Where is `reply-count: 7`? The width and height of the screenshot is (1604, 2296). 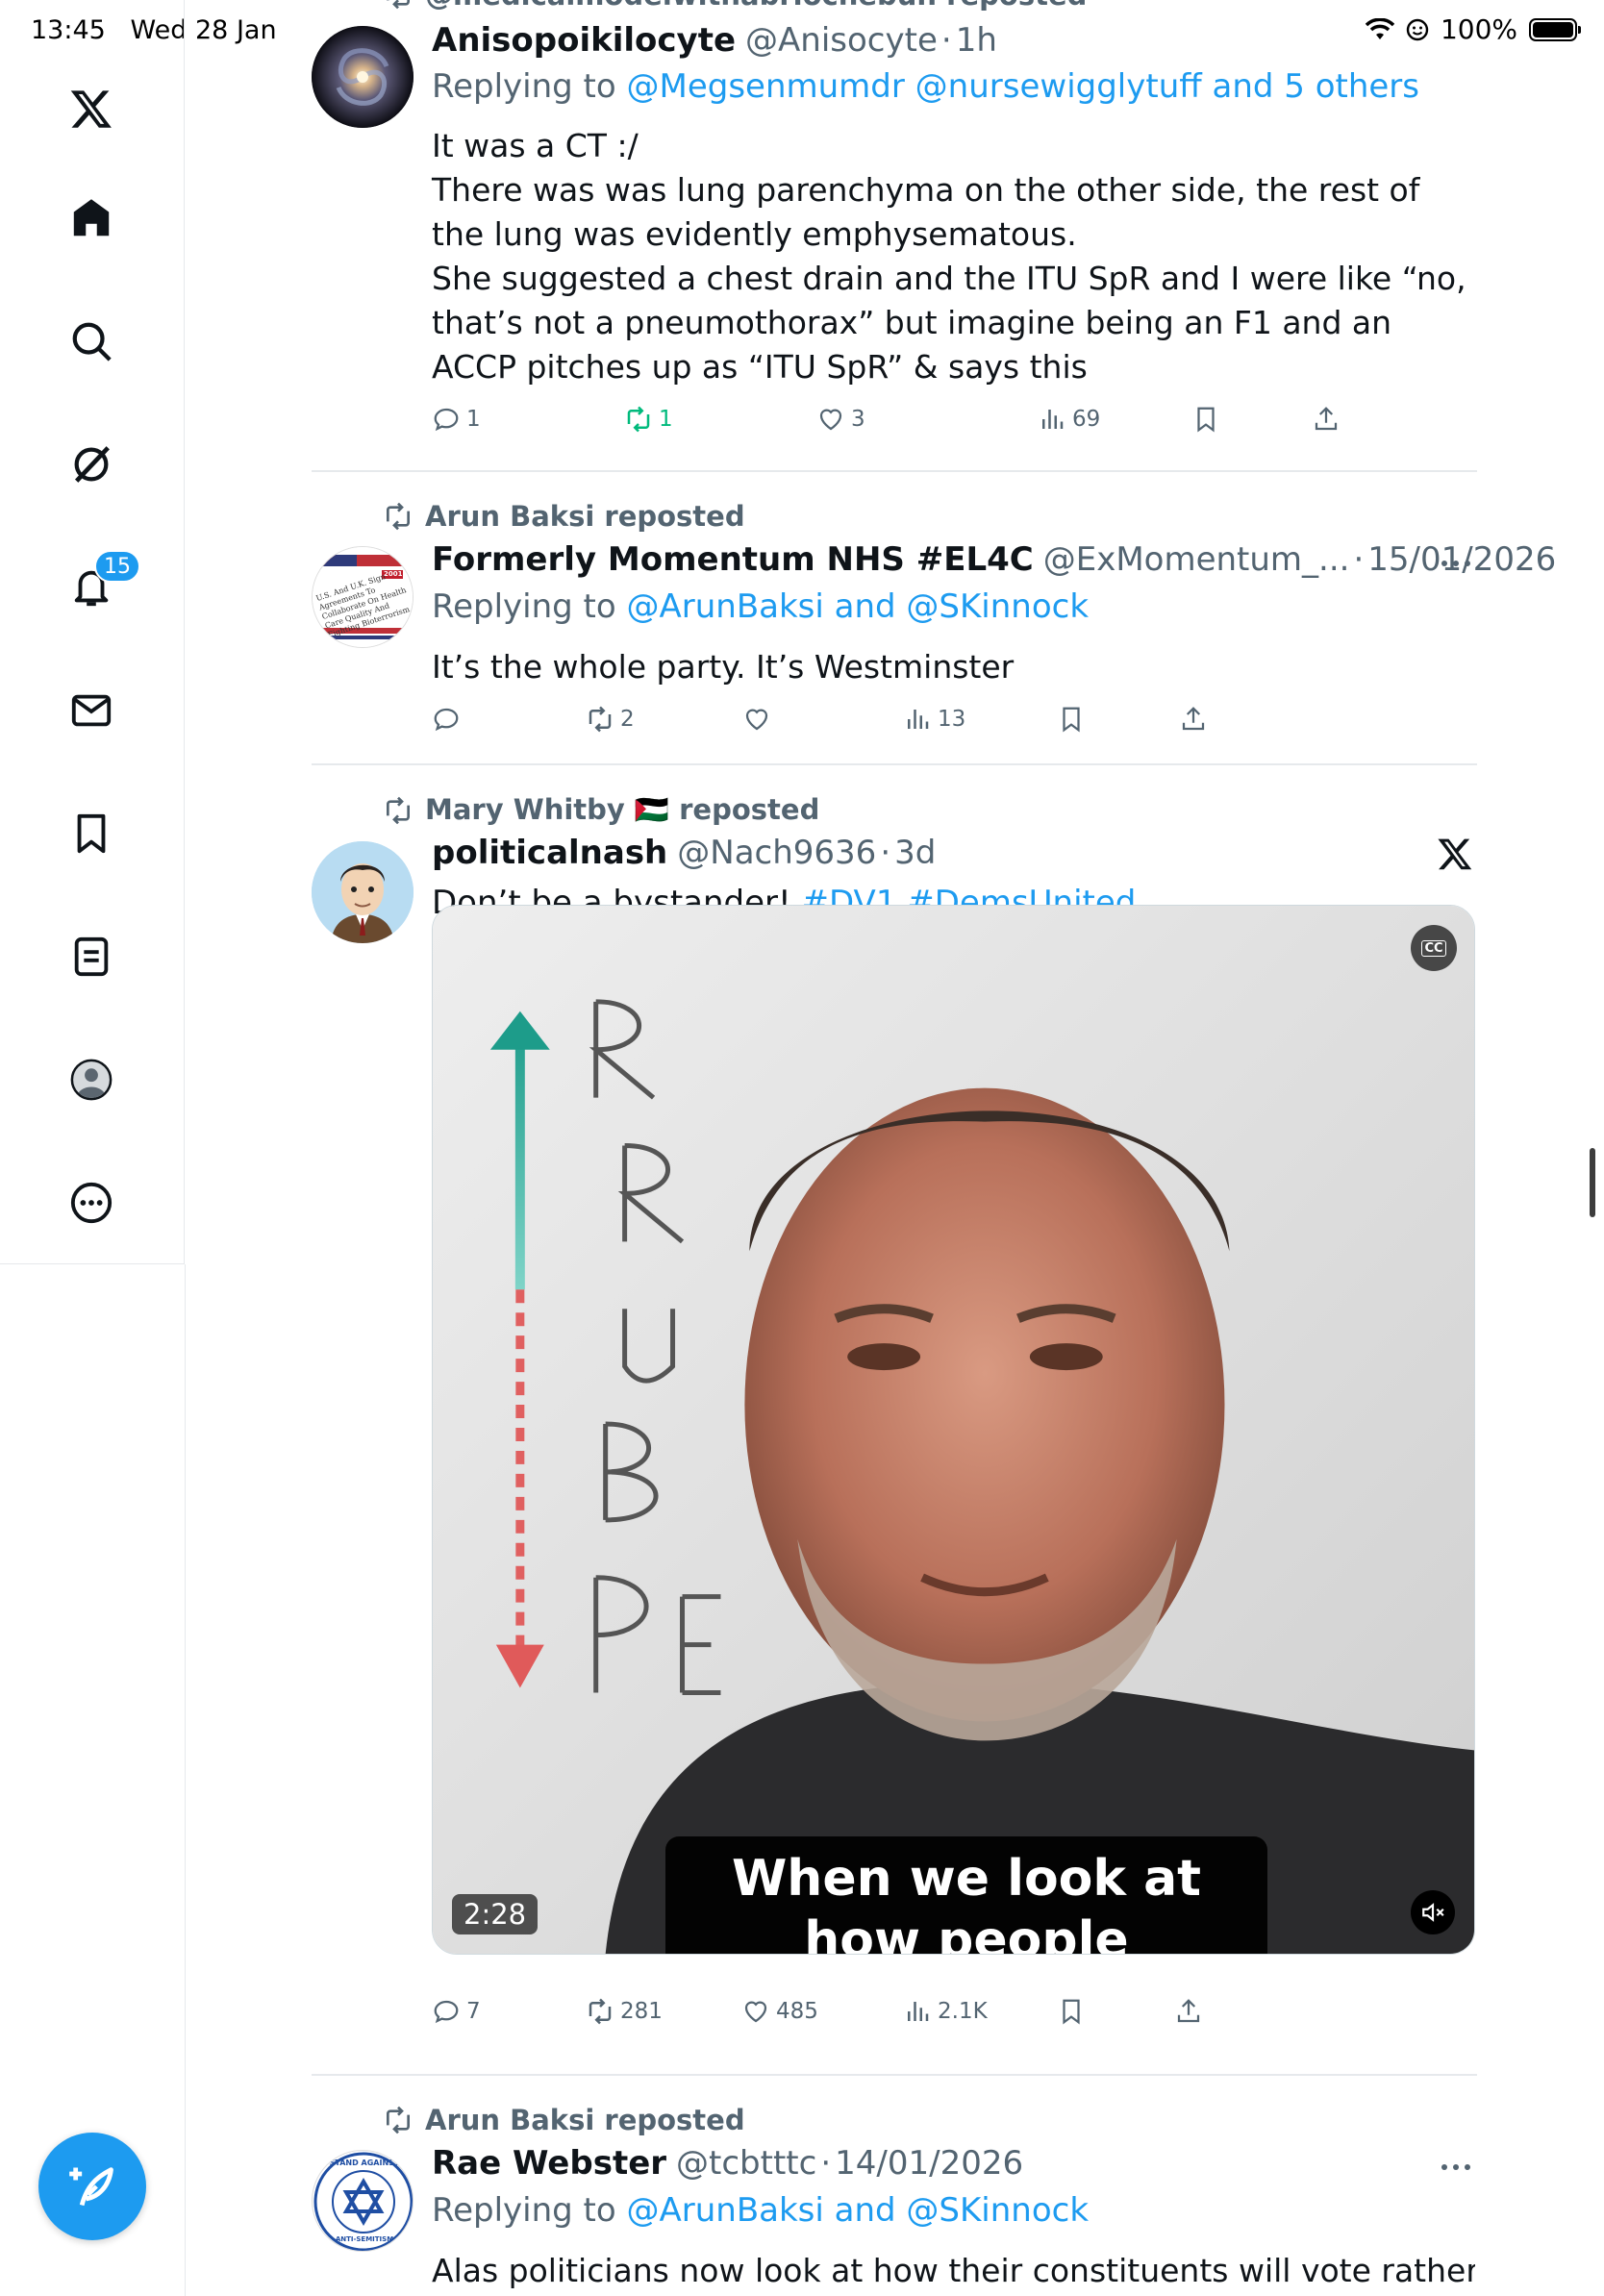
reply-count: 7 is located at coordinates (473, 2011).